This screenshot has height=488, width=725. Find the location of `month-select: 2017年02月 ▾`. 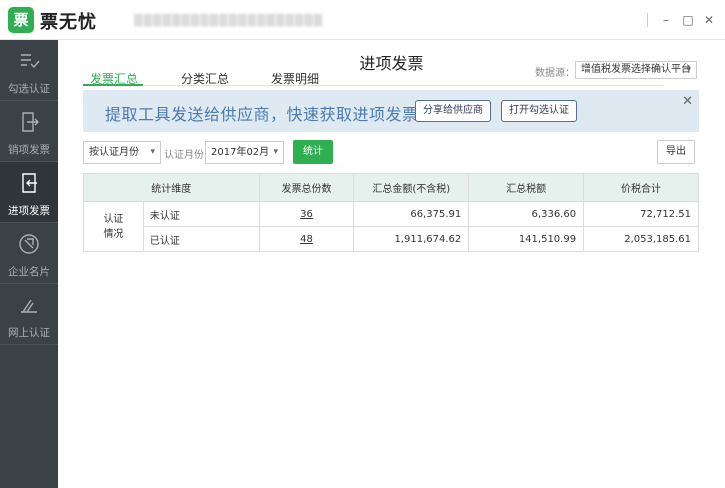

month-select: 2017年02月 ▾ is located at coordinates (244, 152).